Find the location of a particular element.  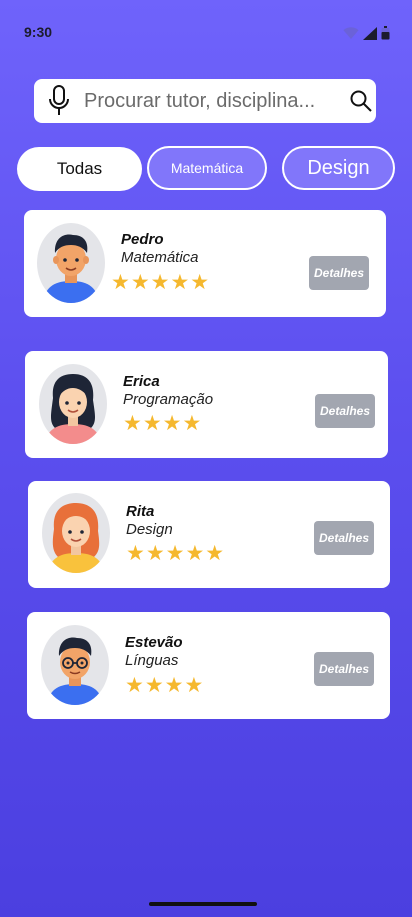

tutor-subject: Línguas is located at coordinates (152, 660).